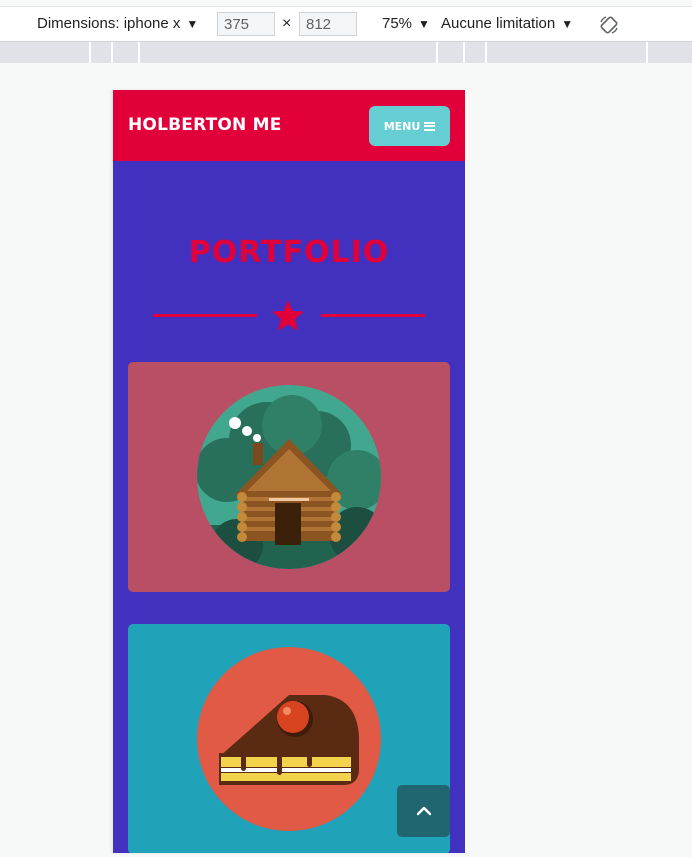  I want to click on times-symbol: ×, so click(287, 23).